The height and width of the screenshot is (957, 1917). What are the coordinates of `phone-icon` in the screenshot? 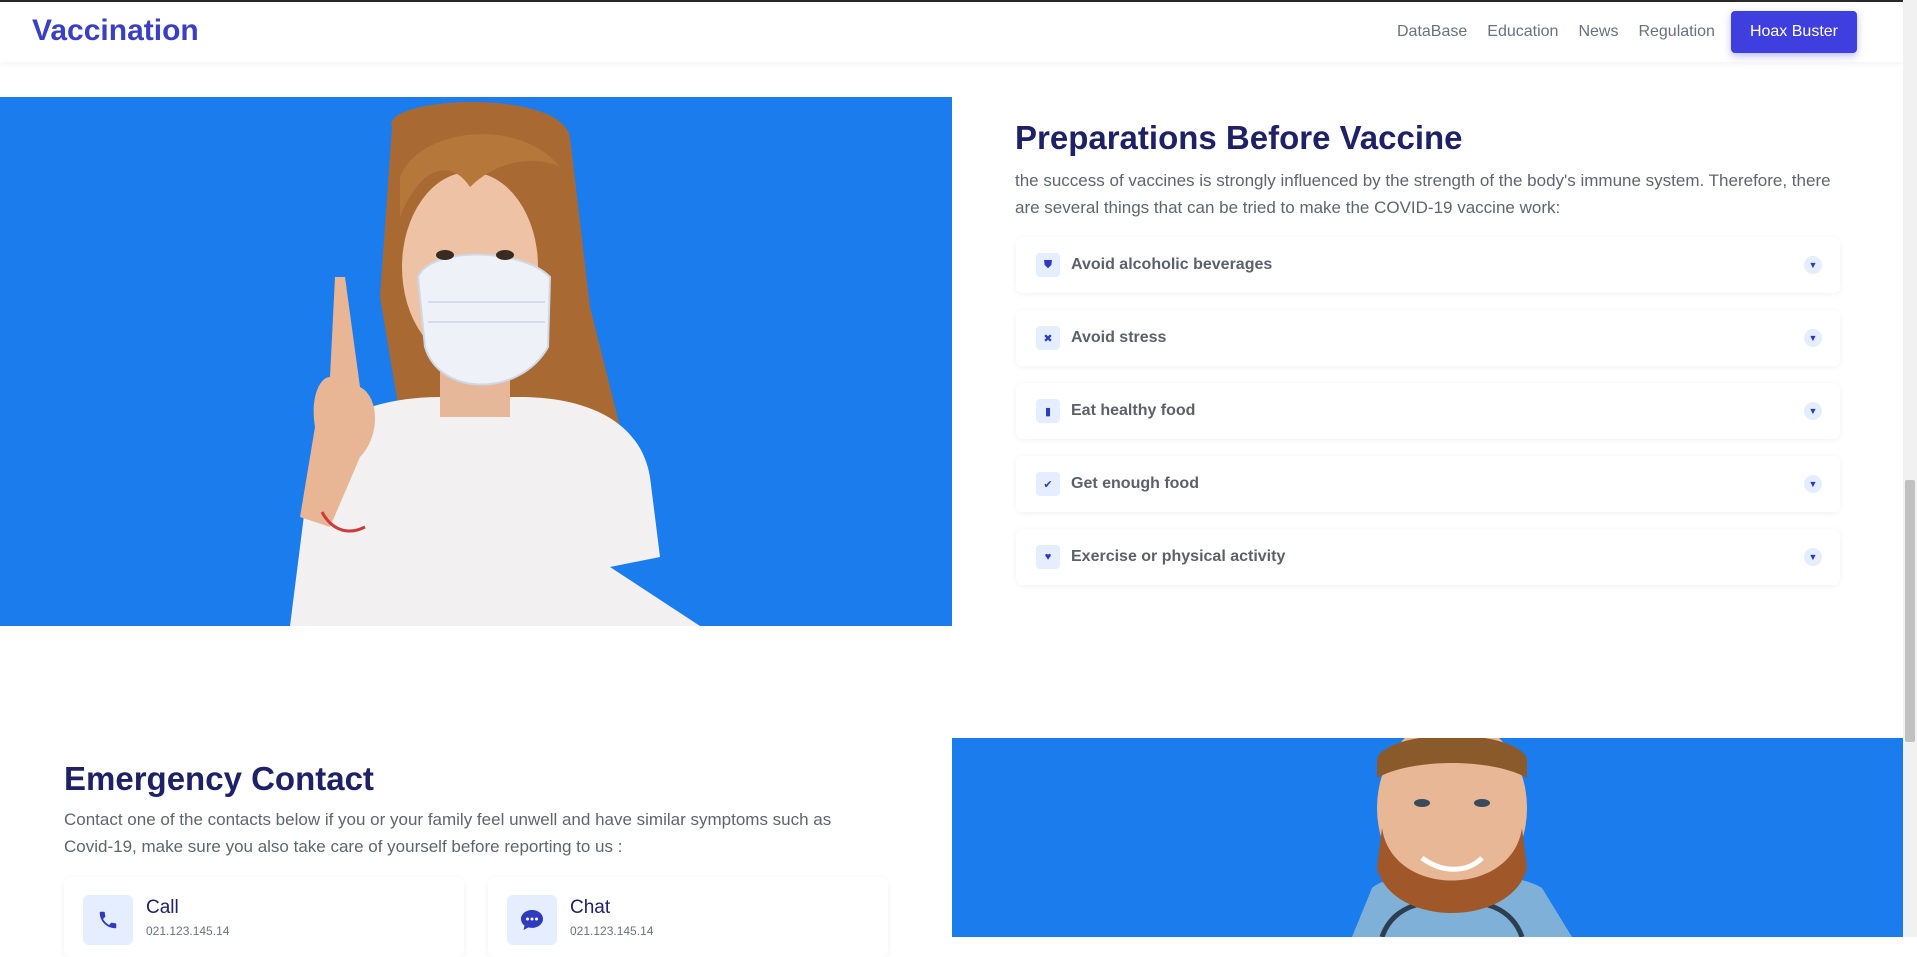 It's located at (108, 920).